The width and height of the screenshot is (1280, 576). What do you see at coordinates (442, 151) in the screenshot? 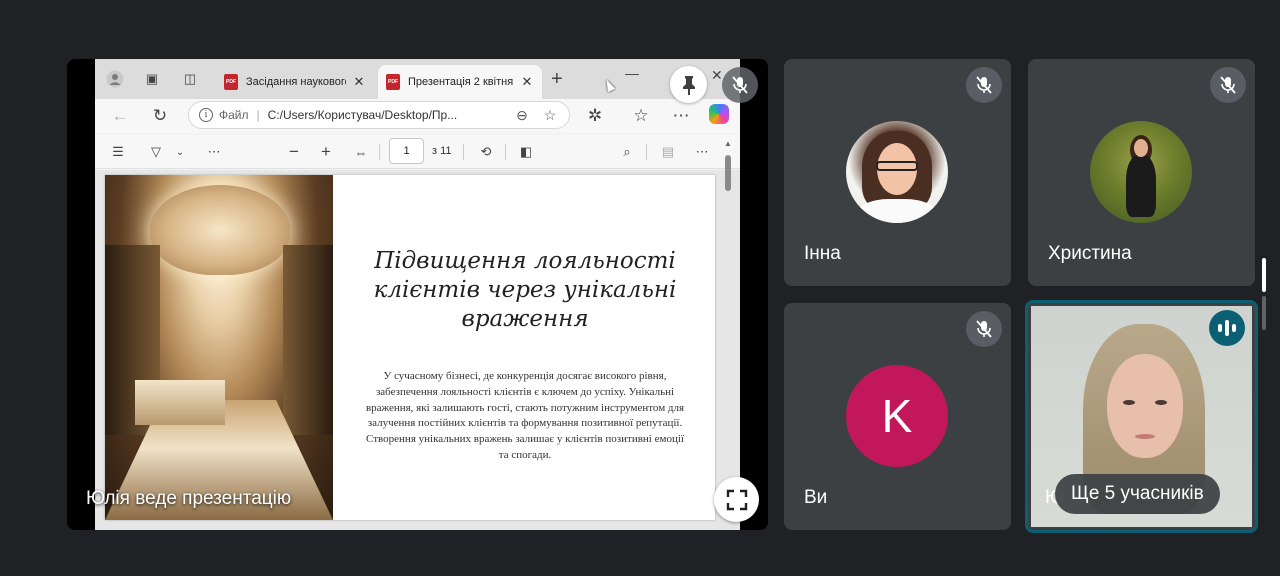
I see `page-total: з 11` at bounding box center [442, 151].